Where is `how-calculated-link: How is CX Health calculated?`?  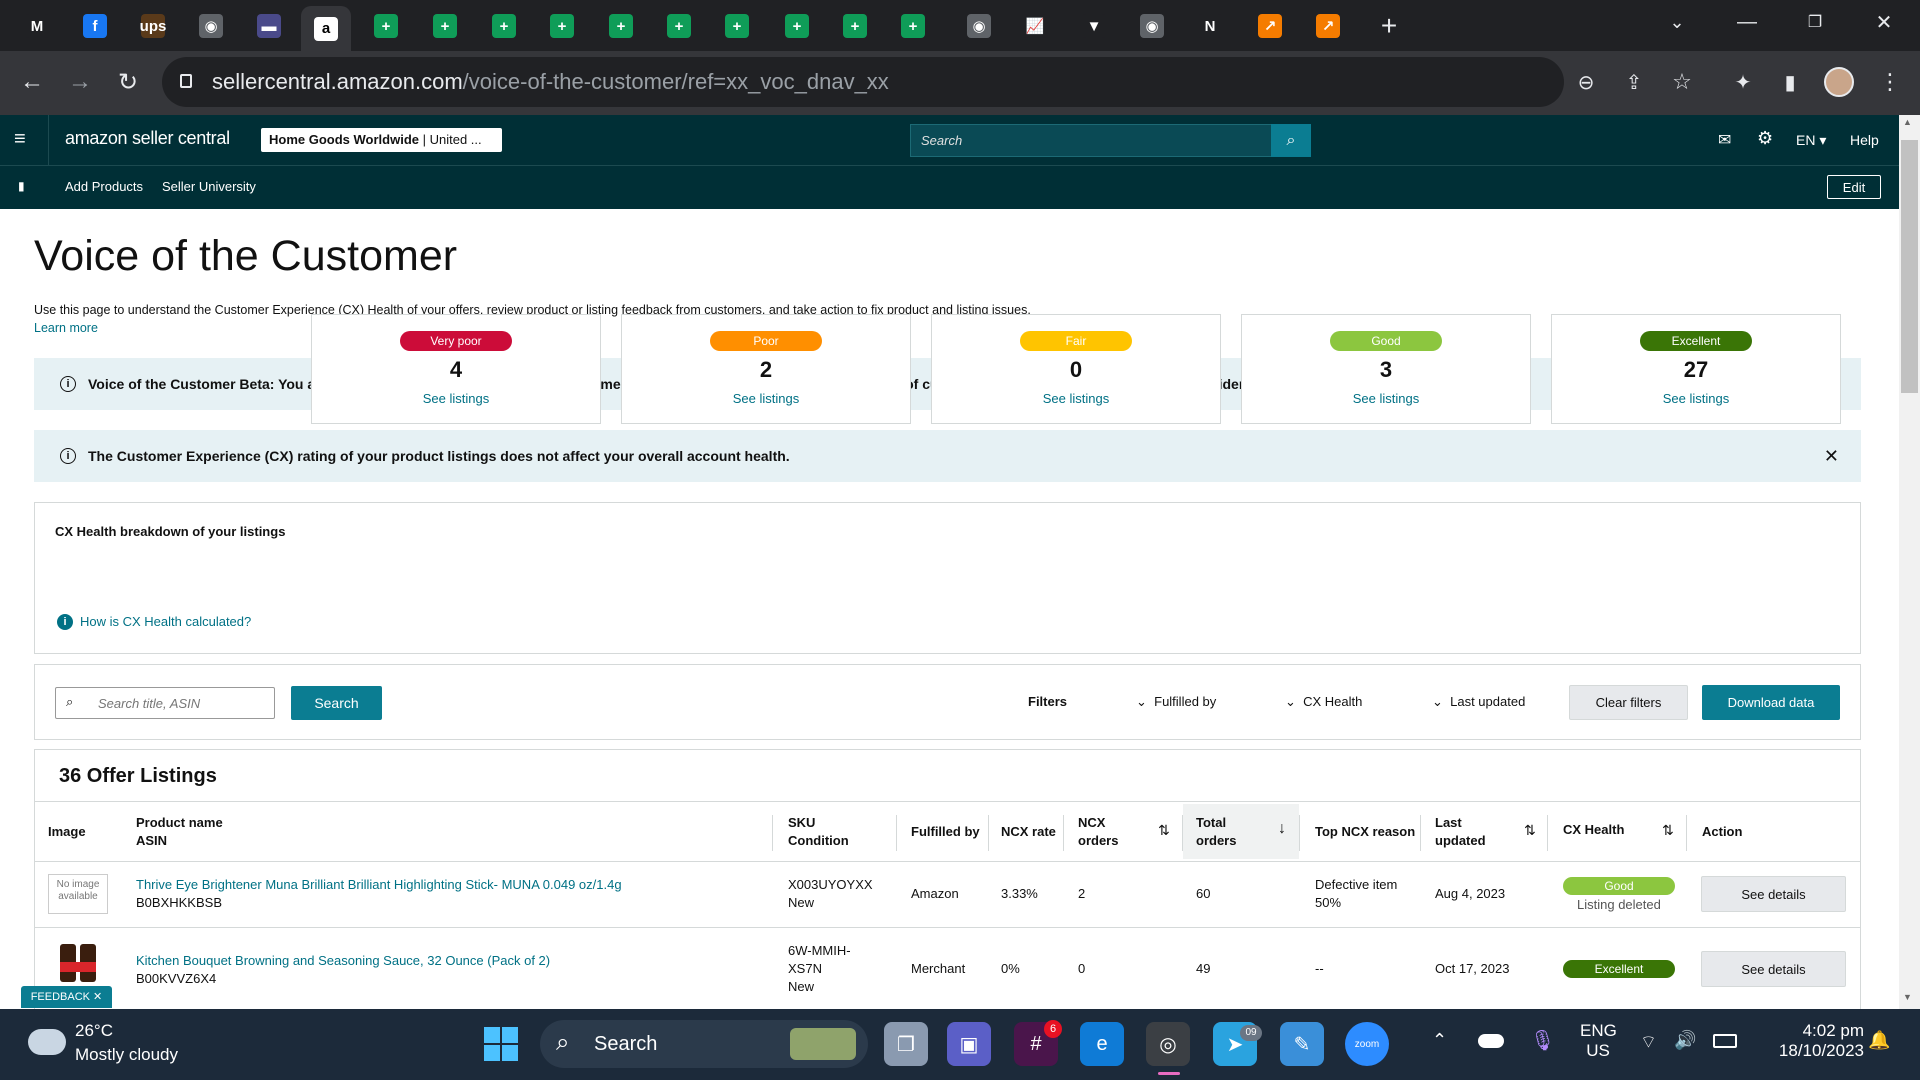
how-calculated-link: How is CX Health calculated? is located at coordinates (165, 621).